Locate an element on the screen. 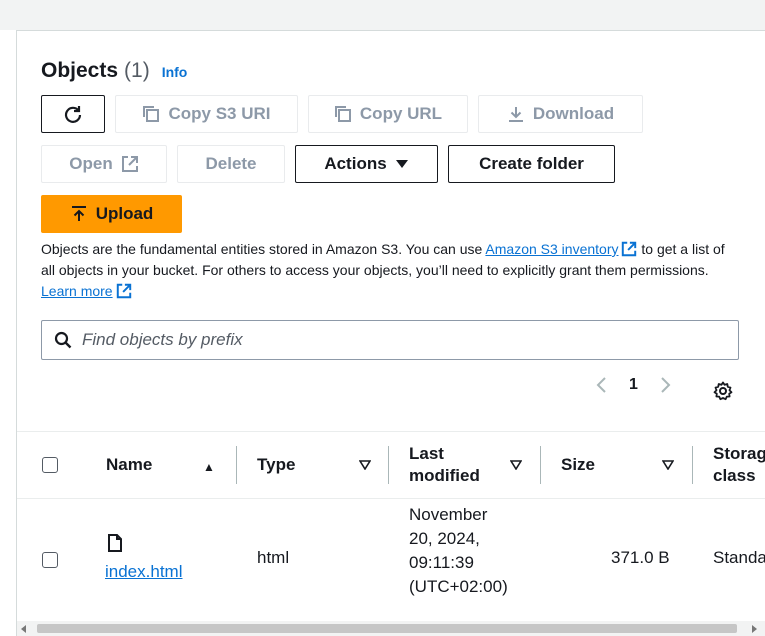 This screenshot has width=765, height=636. create-folder-button: Create folder is located at coordinates (531, 164).